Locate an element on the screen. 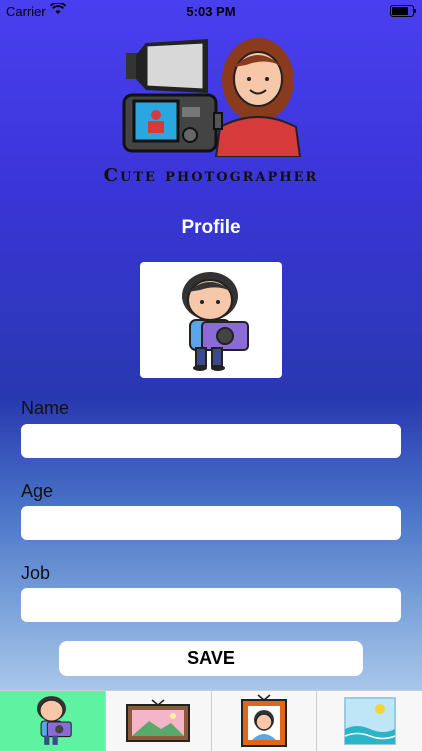  name-input is located at coordinates (211, 441).